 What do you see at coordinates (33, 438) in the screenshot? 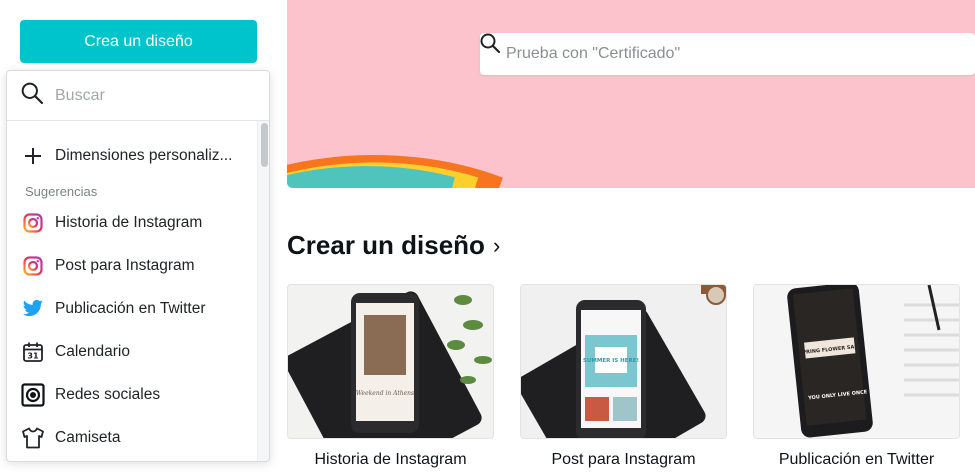
I see `tshirt-icon` at bounding box center [33, 438].